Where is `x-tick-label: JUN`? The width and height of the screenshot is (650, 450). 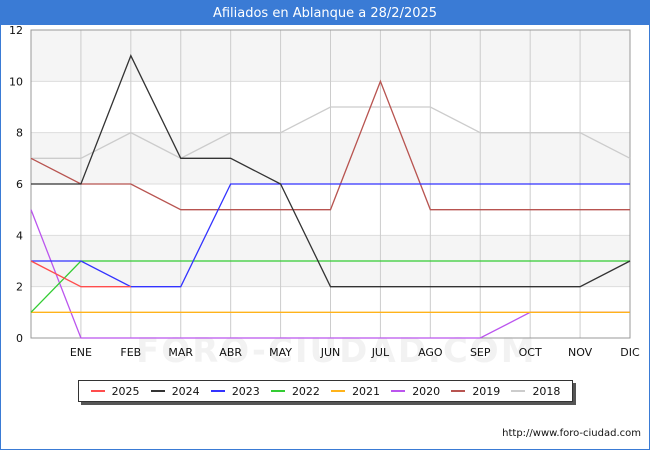
x-tick-label: JUN is located at coordinates (330, 352).